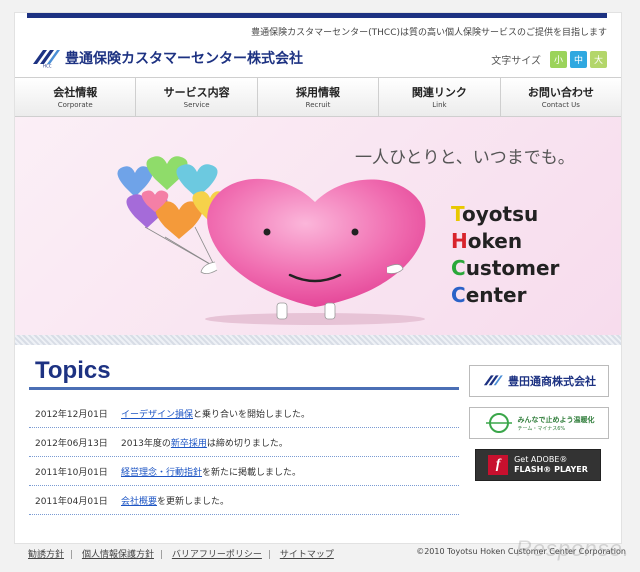 Image resolution: width=640 pixels, height=572 pixels. I want to click on footer-link-sitemap: サイトマップ, so click(307, 555).